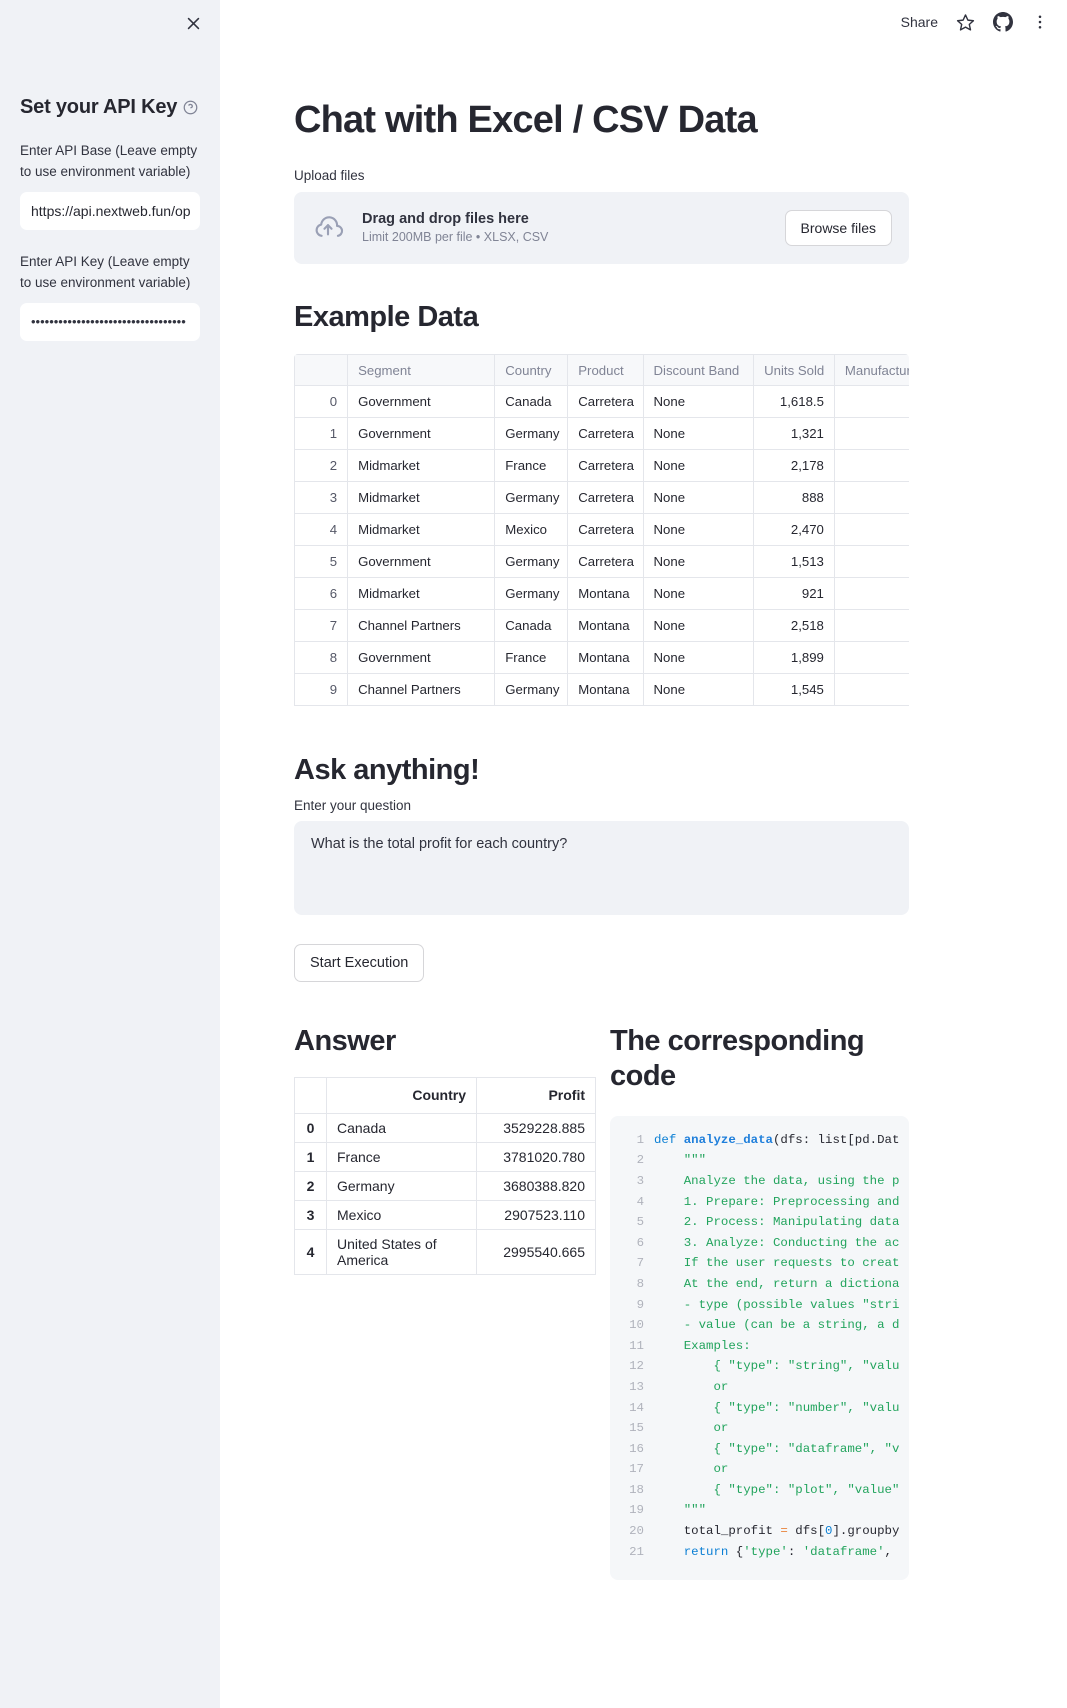 The width and height of the screenshot is (1067, 1708). Describe the element at coordinates (601, 498) in the screenshot. I see `table-row: 3MidmarketGermanyCarreteraNone8883` at that location.